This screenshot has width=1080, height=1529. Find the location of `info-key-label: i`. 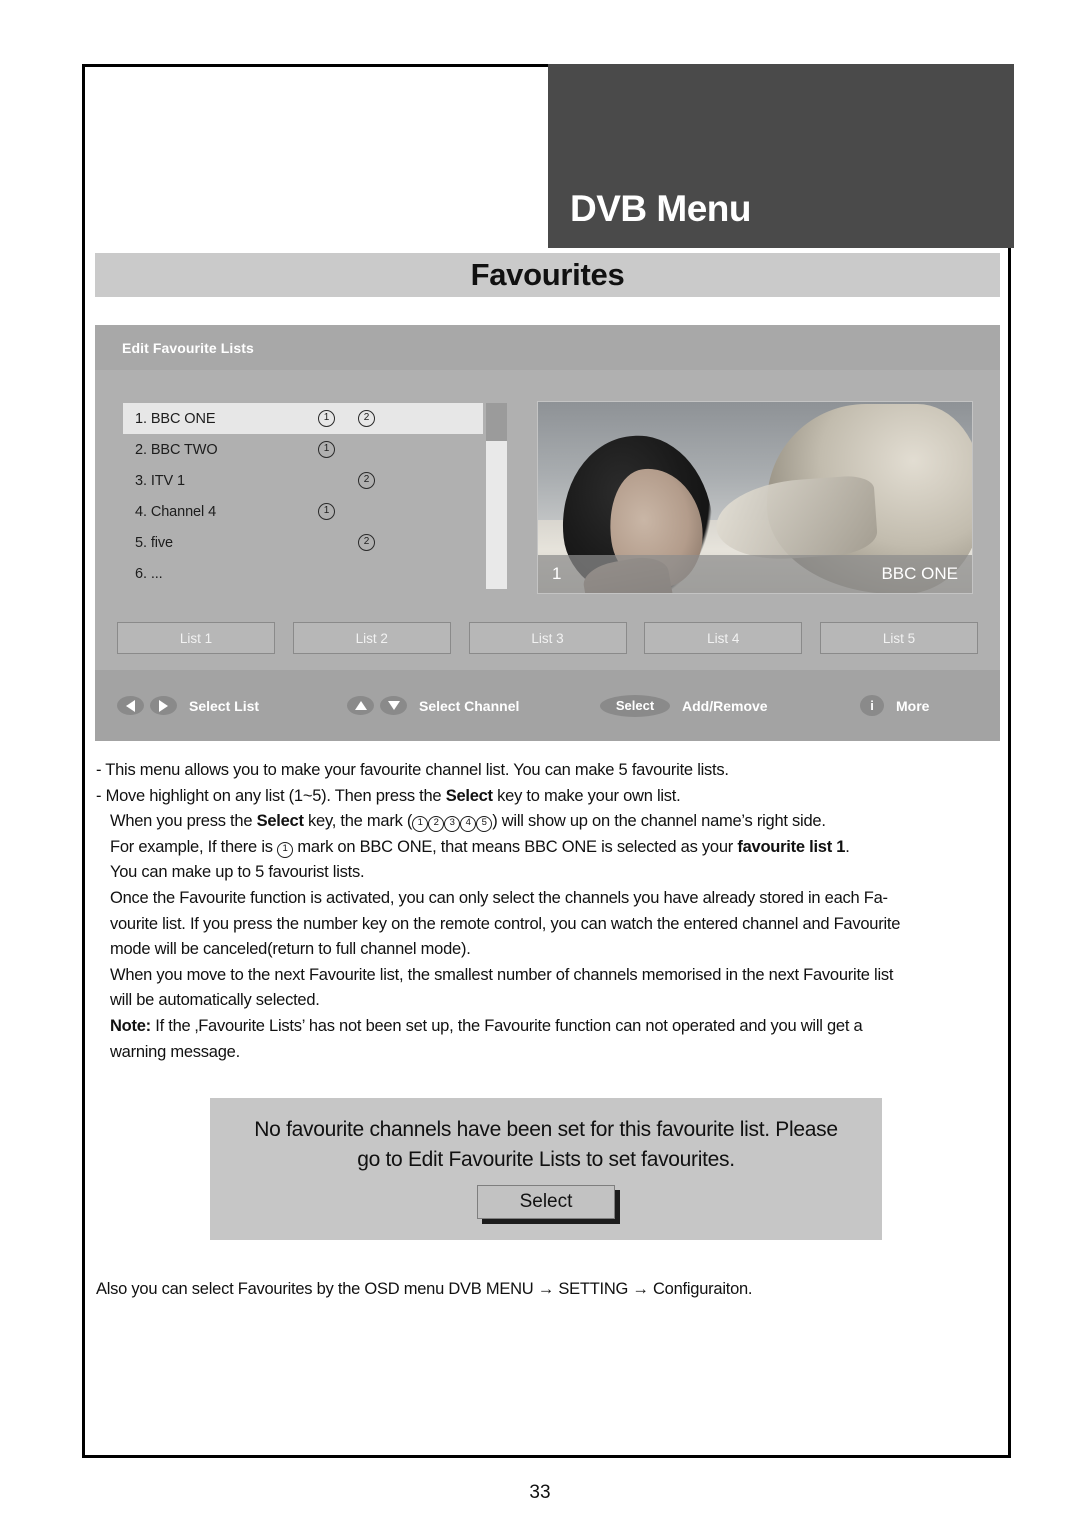

info-key-label: i is located at coordinates (872, 705).